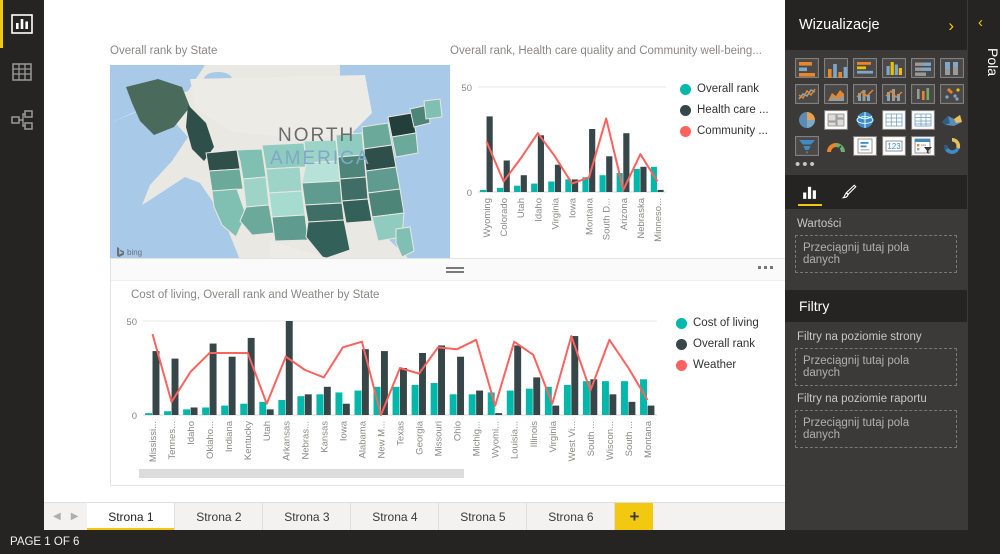  What do you see at coordinates (57, 516) in the screenshot?
I see `chevron-left-icon: ◀` at bounding box center [57, 516].